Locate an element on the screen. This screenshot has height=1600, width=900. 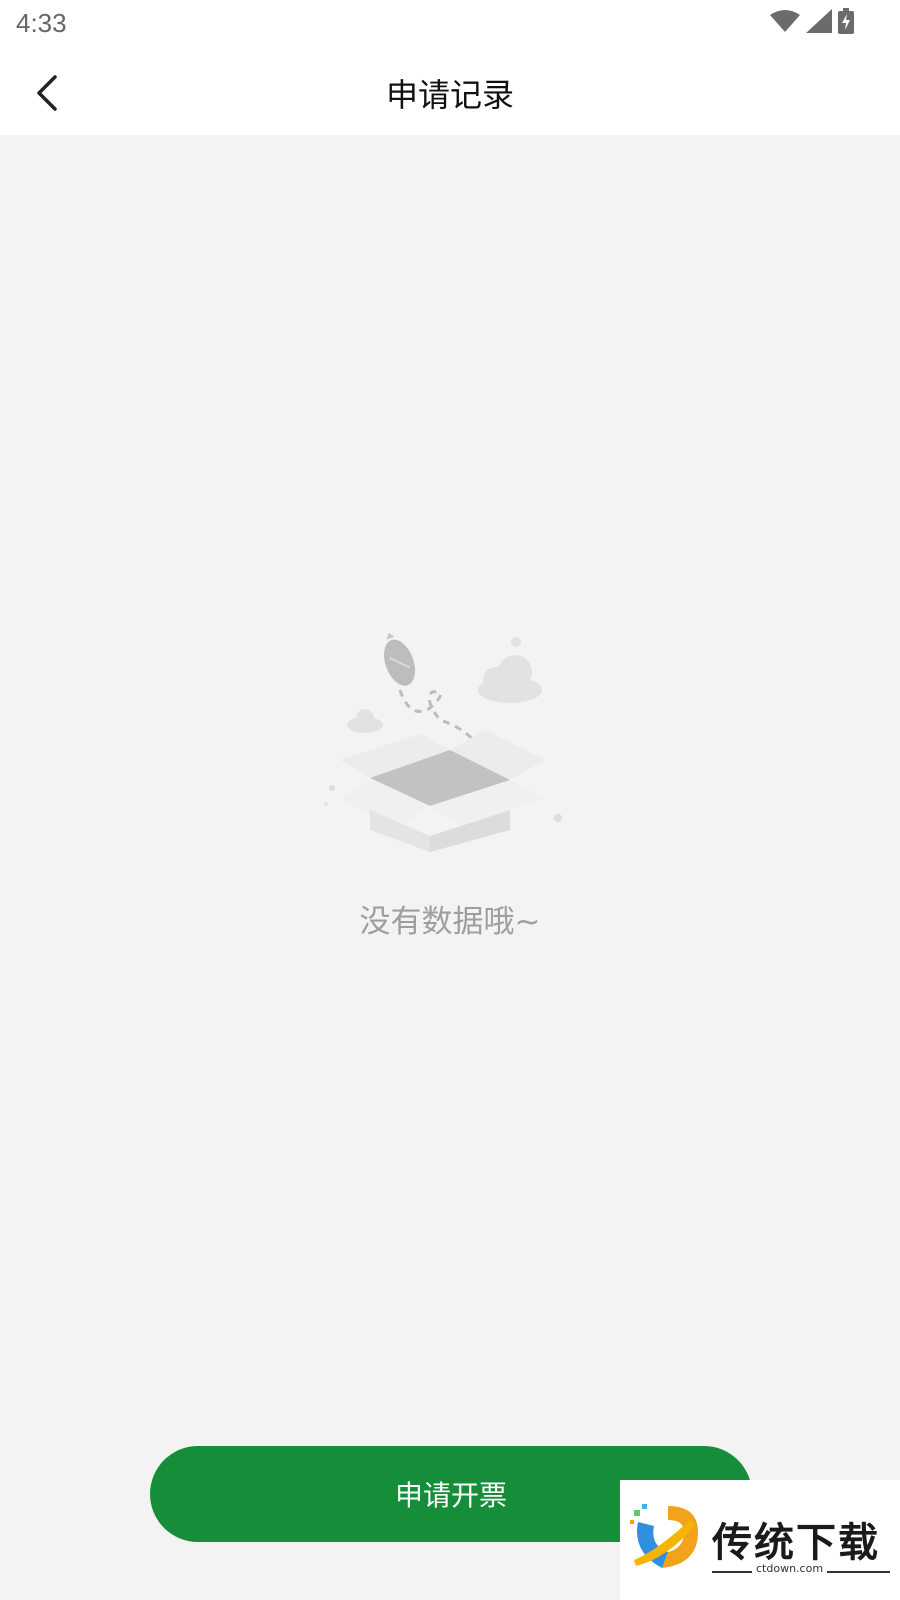
empty-box-icon is located at coordinates (443, 742).